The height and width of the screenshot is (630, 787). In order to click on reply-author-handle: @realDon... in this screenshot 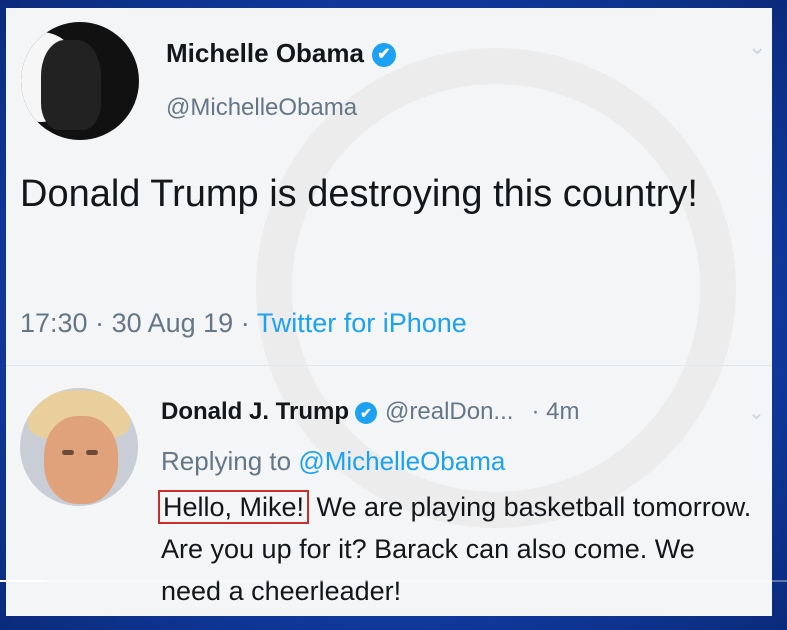, I will do `click(449, 411)`.